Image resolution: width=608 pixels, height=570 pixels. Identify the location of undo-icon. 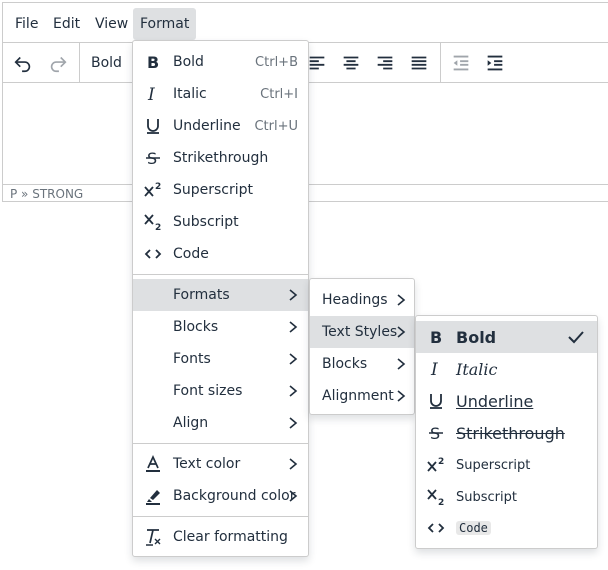
(22, 64).